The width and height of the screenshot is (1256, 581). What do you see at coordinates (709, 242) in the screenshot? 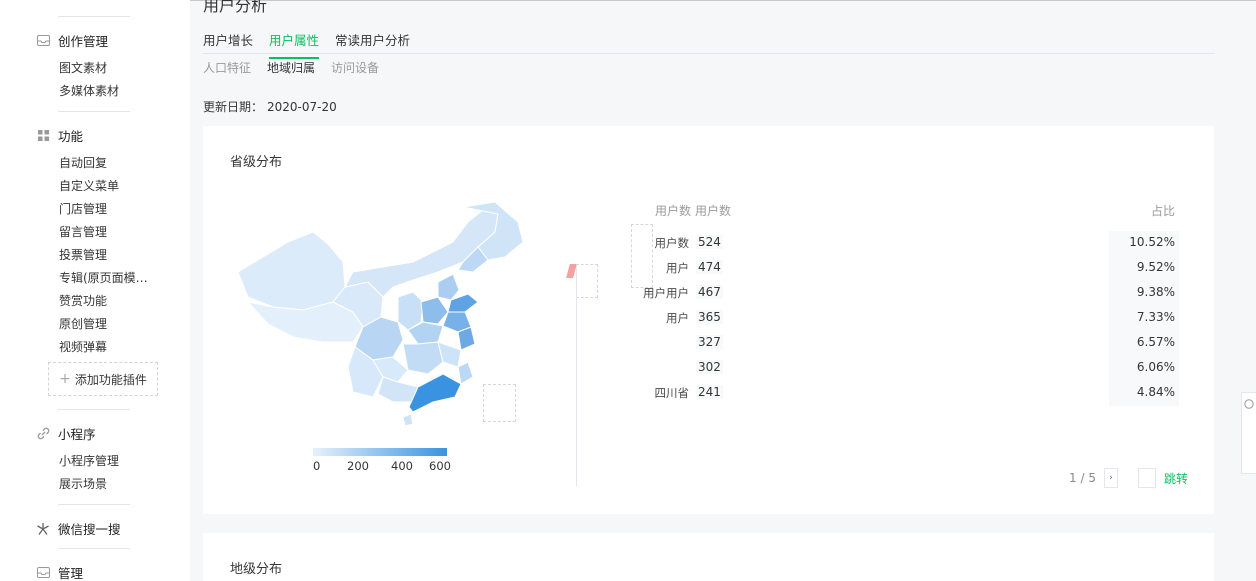
I see `row-value: 524` at bounding box center [709, 242].